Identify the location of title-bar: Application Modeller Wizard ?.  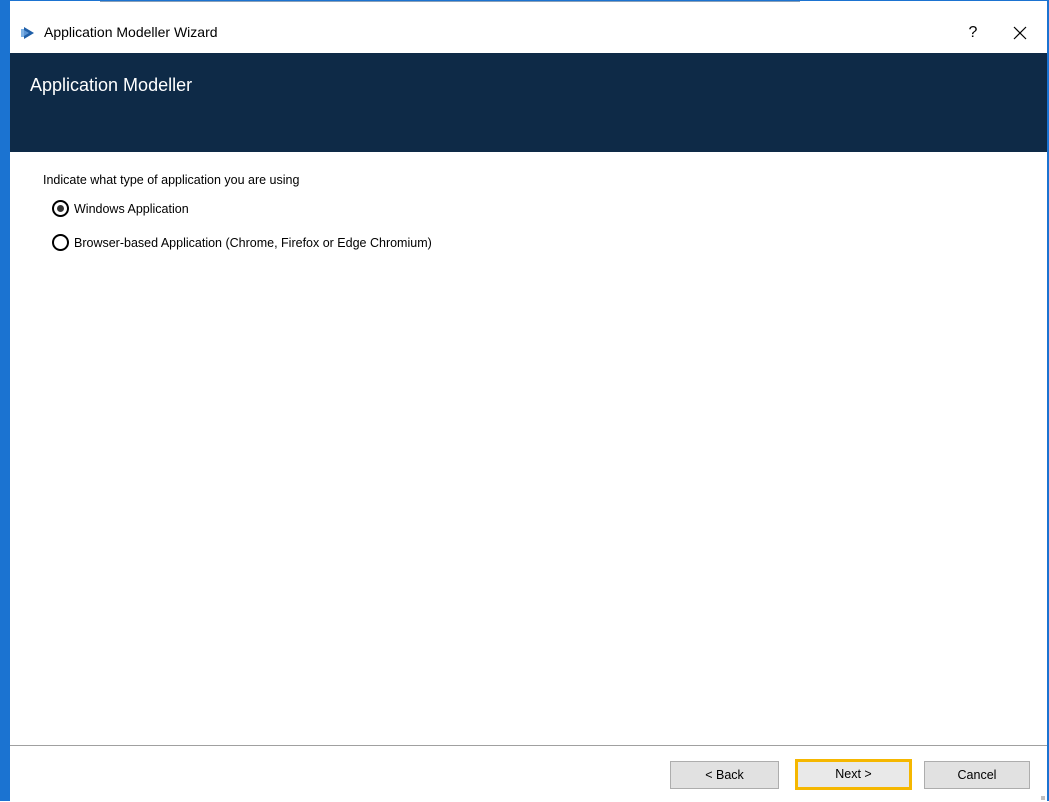
(528, 27).